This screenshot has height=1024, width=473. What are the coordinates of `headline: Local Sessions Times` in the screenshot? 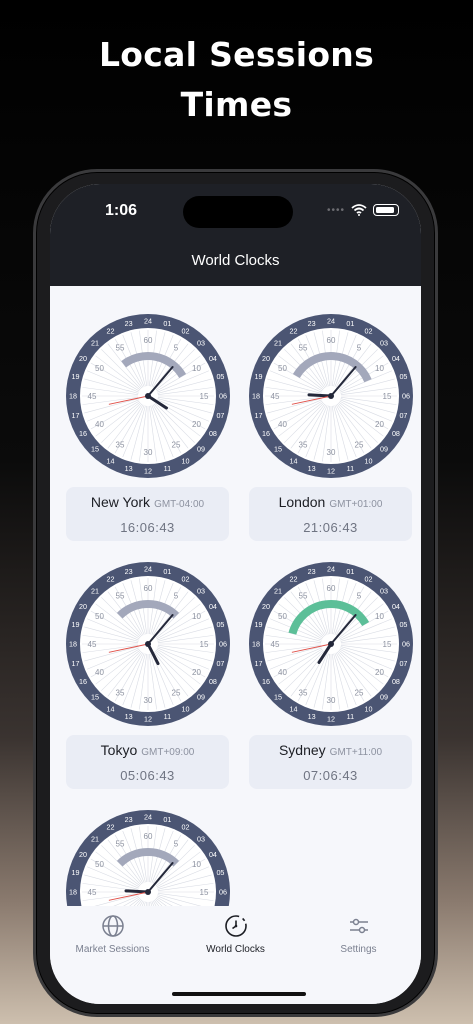 It's located at (236, 80).